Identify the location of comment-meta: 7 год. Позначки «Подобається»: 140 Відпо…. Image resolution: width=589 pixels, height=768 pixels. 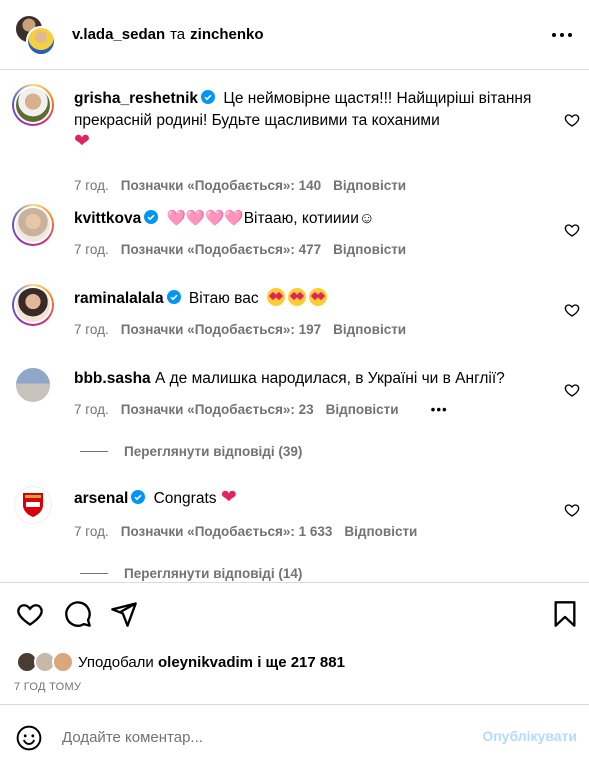
(240, 185).